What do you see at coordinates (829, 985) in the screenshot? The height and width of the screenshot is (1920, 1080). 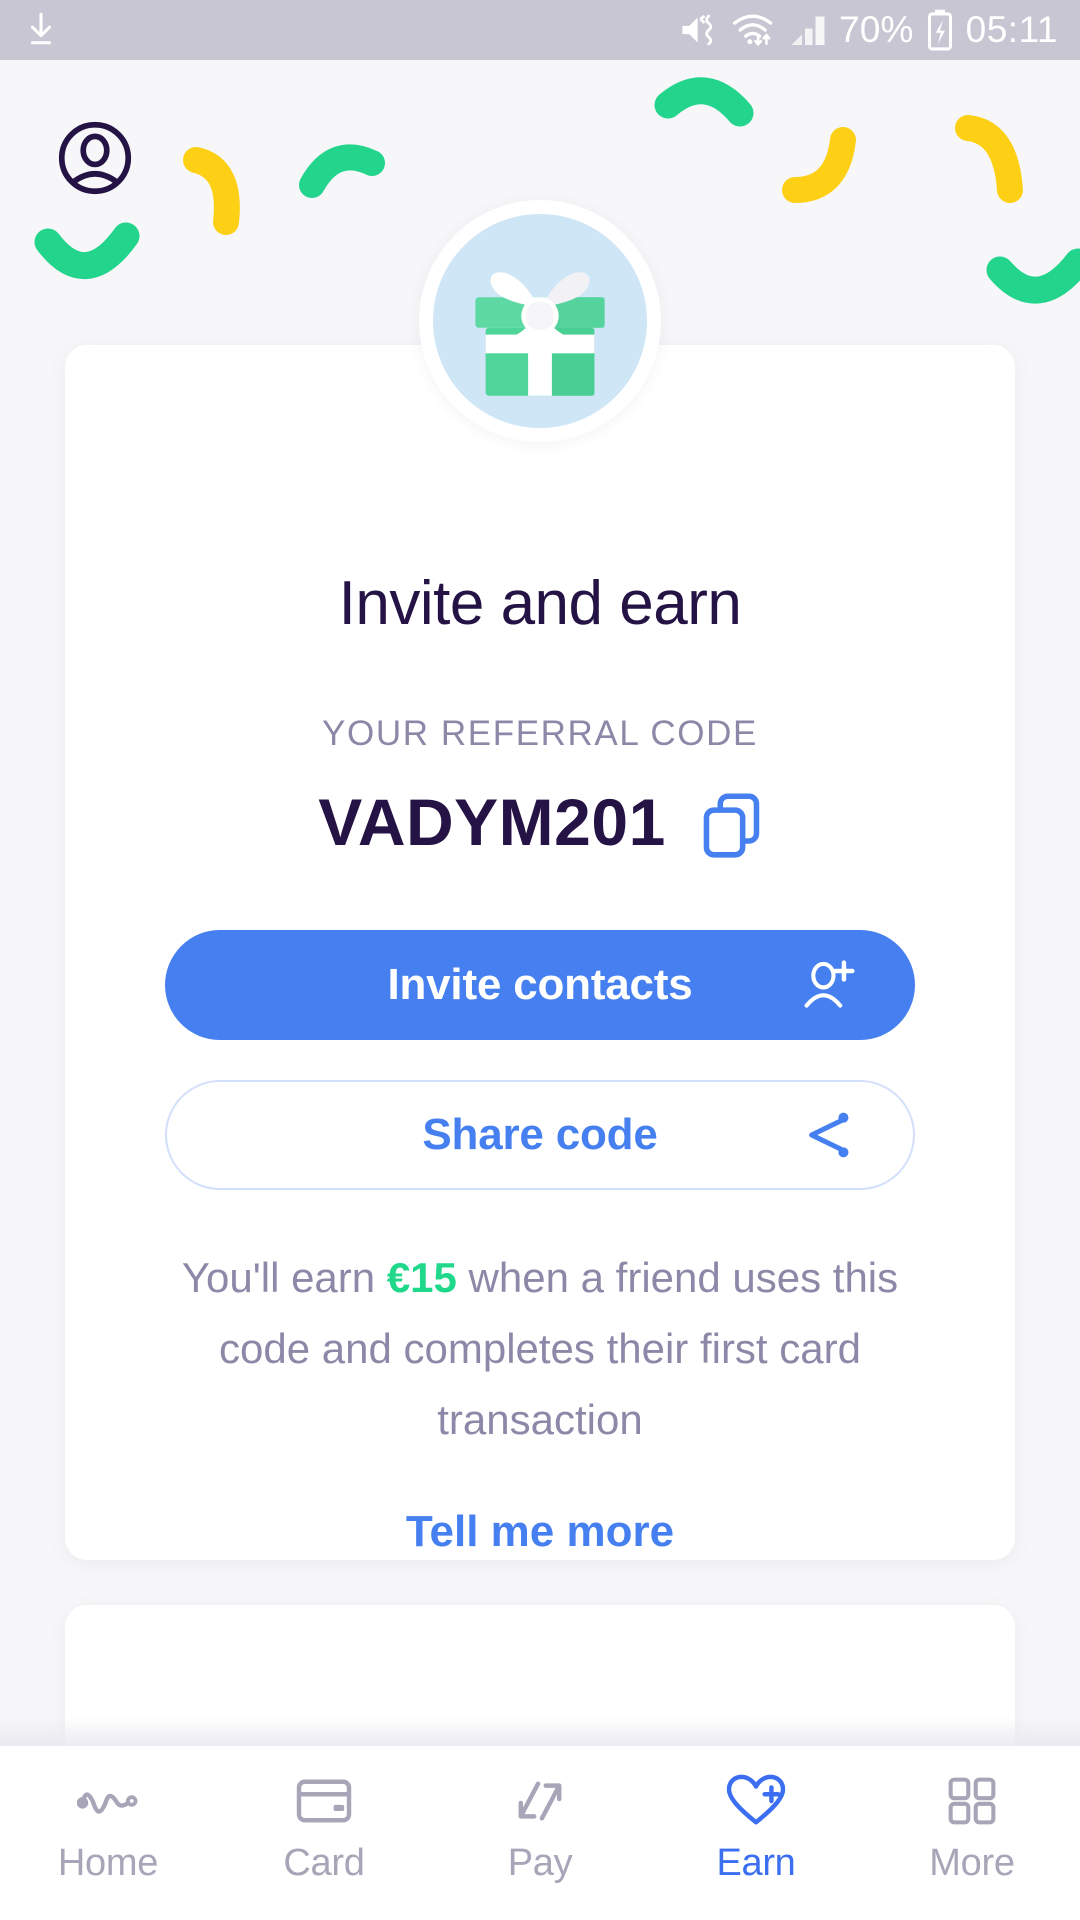 I see `person-add-icon` at bounding box center [829, 985].